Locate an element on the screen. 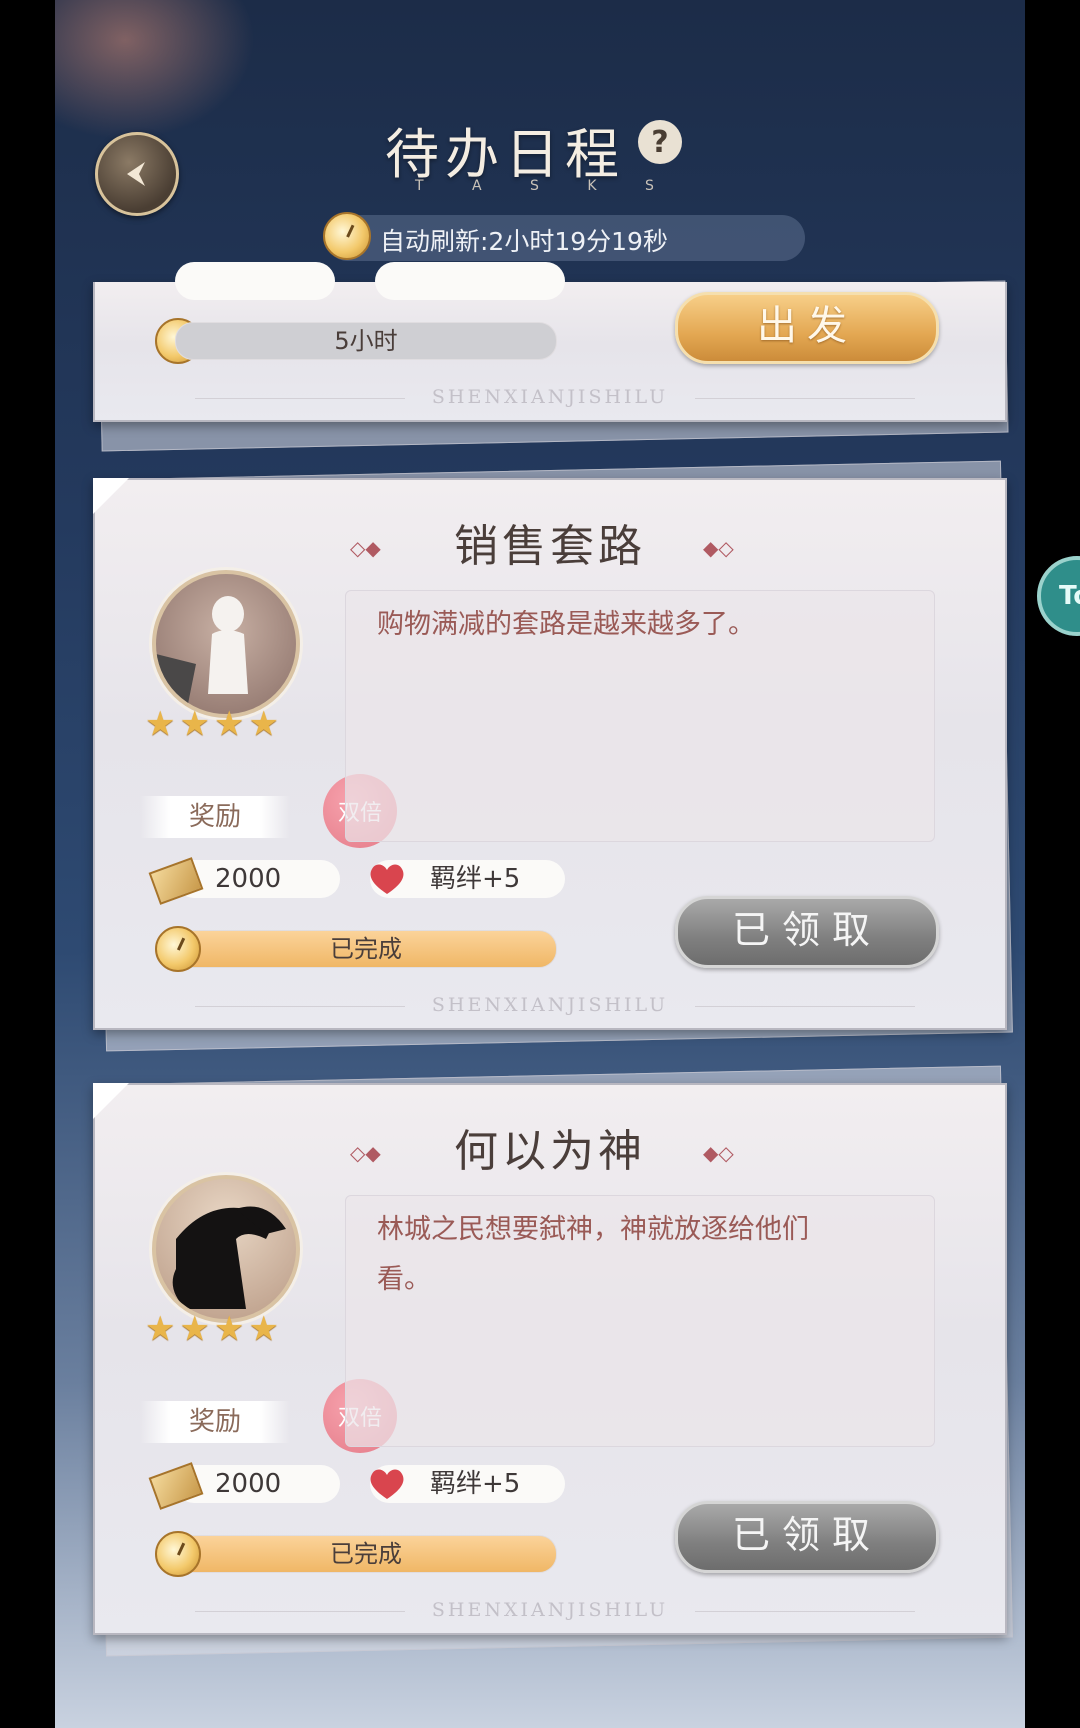 The image size is (1080, 1728). task-card-partial: 5小时 出发 SHENXIANJISHILU is located at coordinates (550, 342).